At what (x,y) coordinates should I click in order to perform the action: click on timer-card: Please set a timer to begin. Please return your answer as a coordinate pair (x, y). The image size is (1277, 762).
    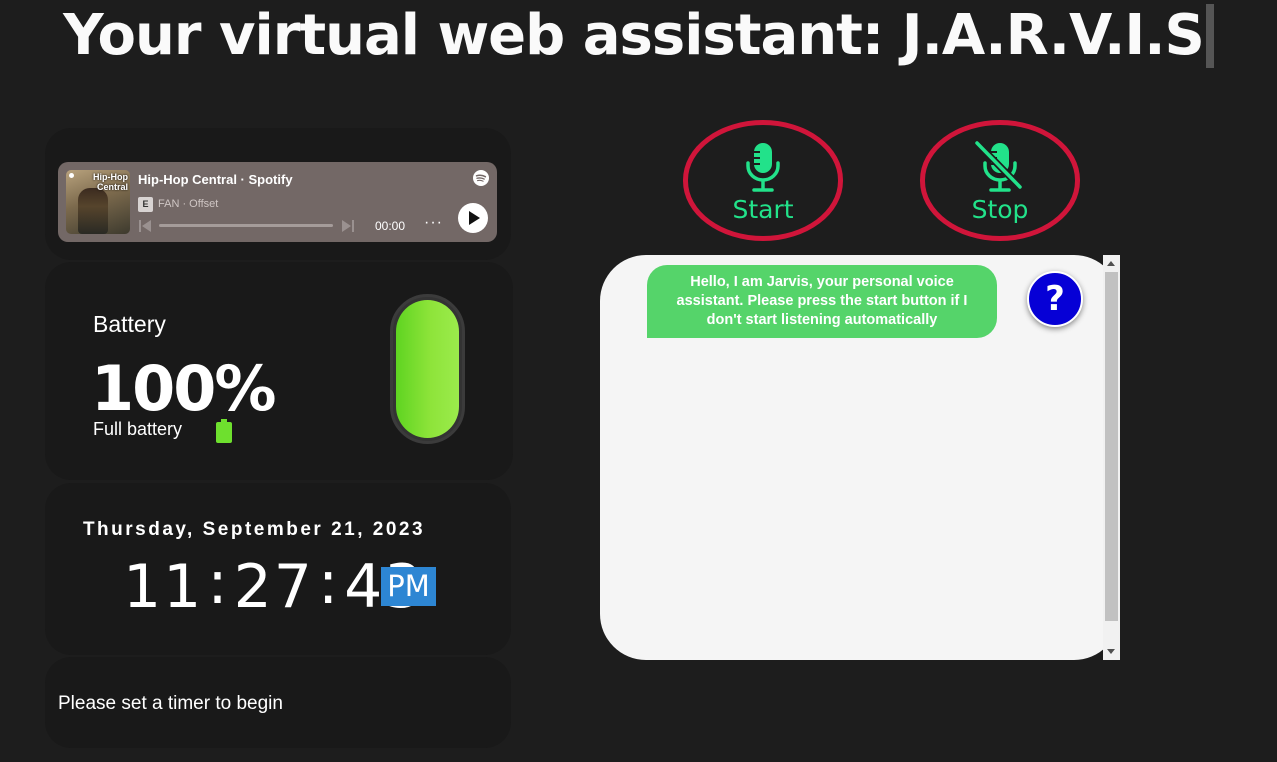
    Looking at the image, I should click on (278, 702).